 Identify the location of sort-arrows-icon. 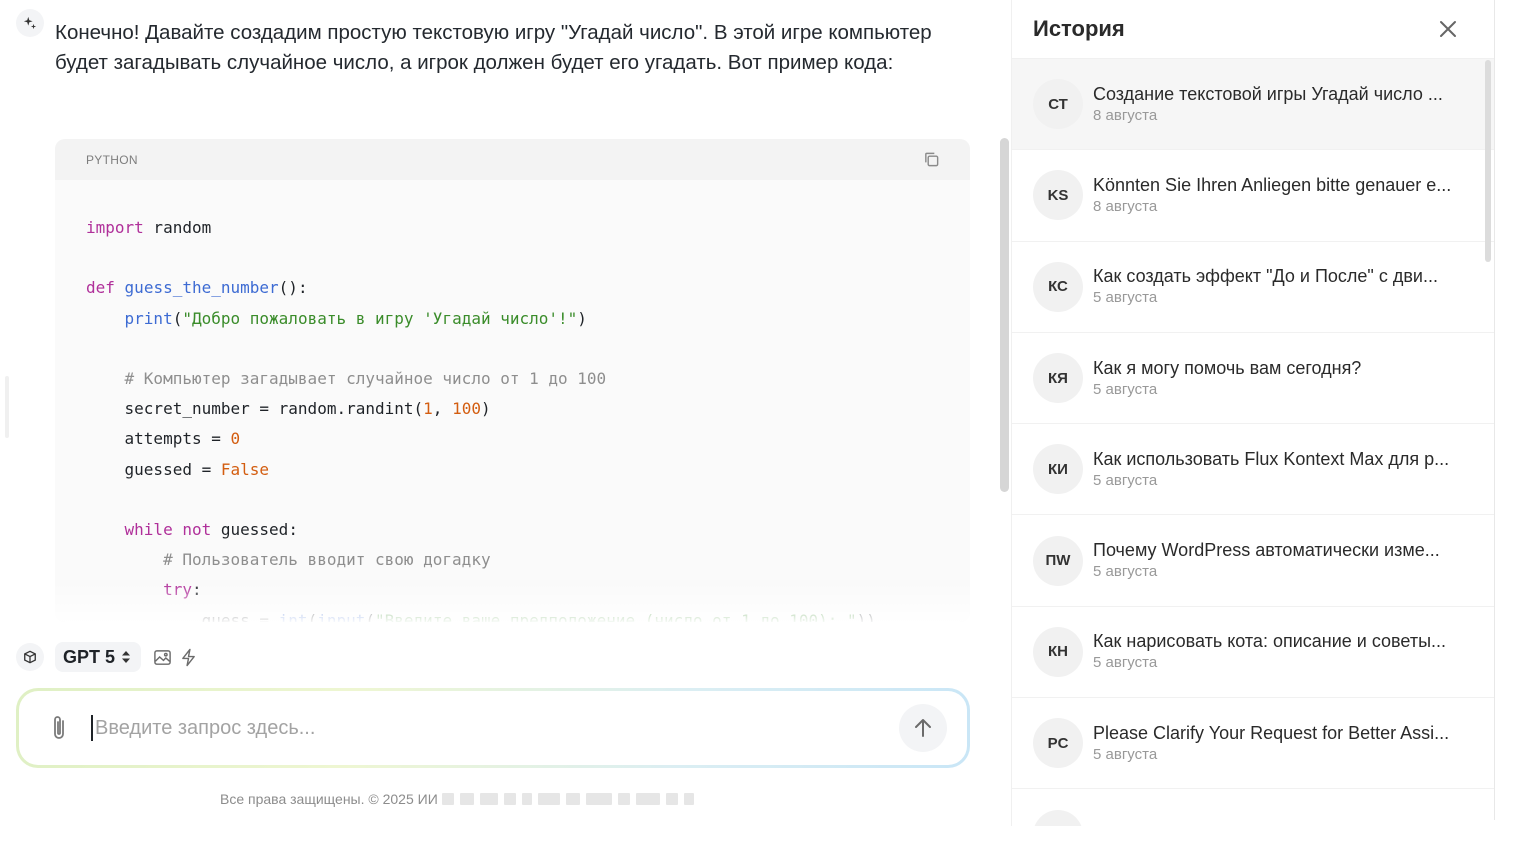
(126, 657).